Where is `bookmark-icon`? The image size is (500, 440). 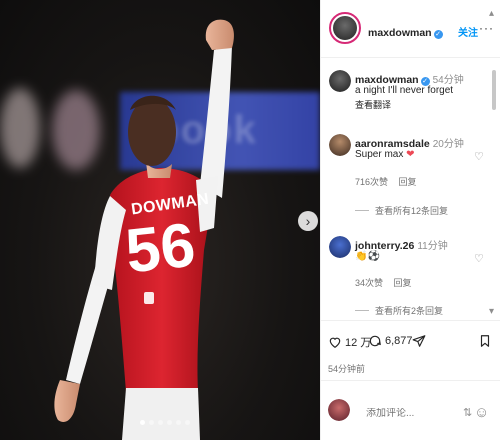
bookmark-icon is located at coordinates (485, 341).